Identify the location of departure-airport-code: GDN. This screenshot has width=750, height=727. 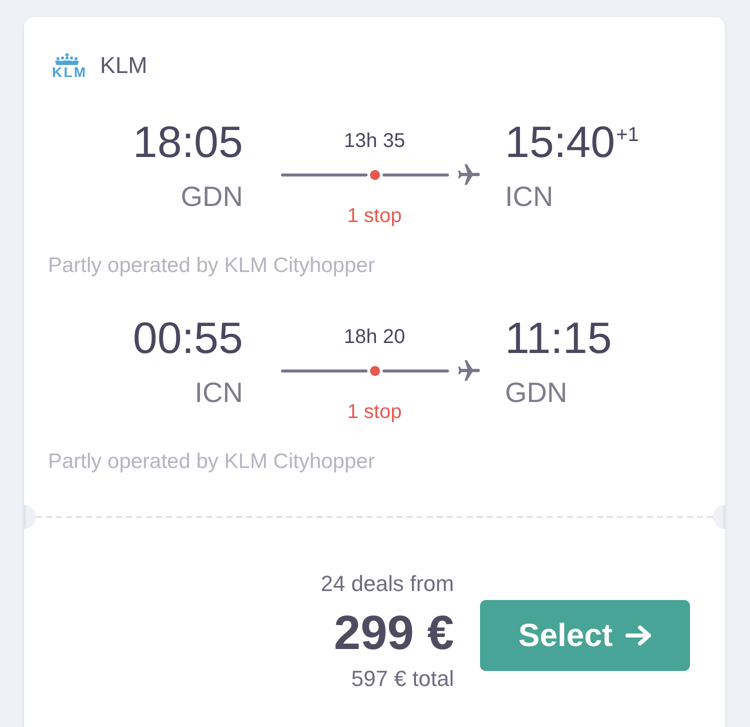
(211, 197).